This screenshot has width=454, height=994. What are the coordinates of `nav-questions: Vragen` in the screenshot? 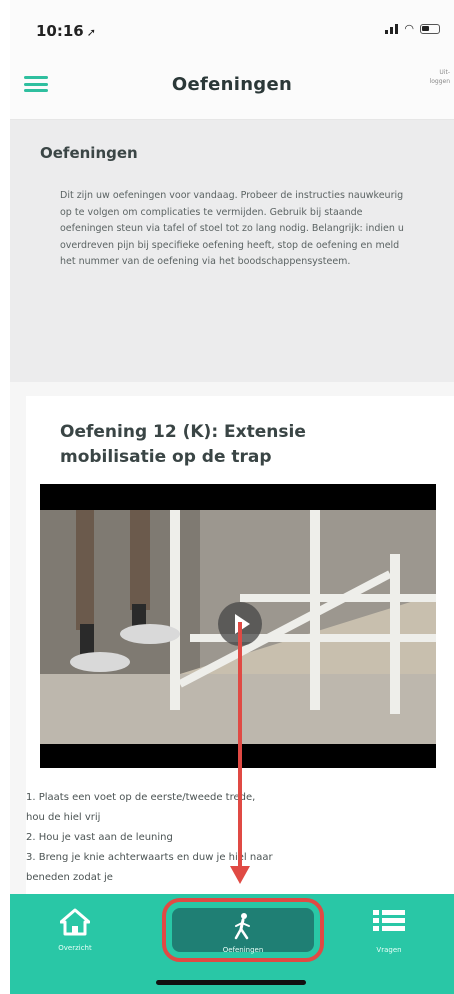 It's located at (389, 931).